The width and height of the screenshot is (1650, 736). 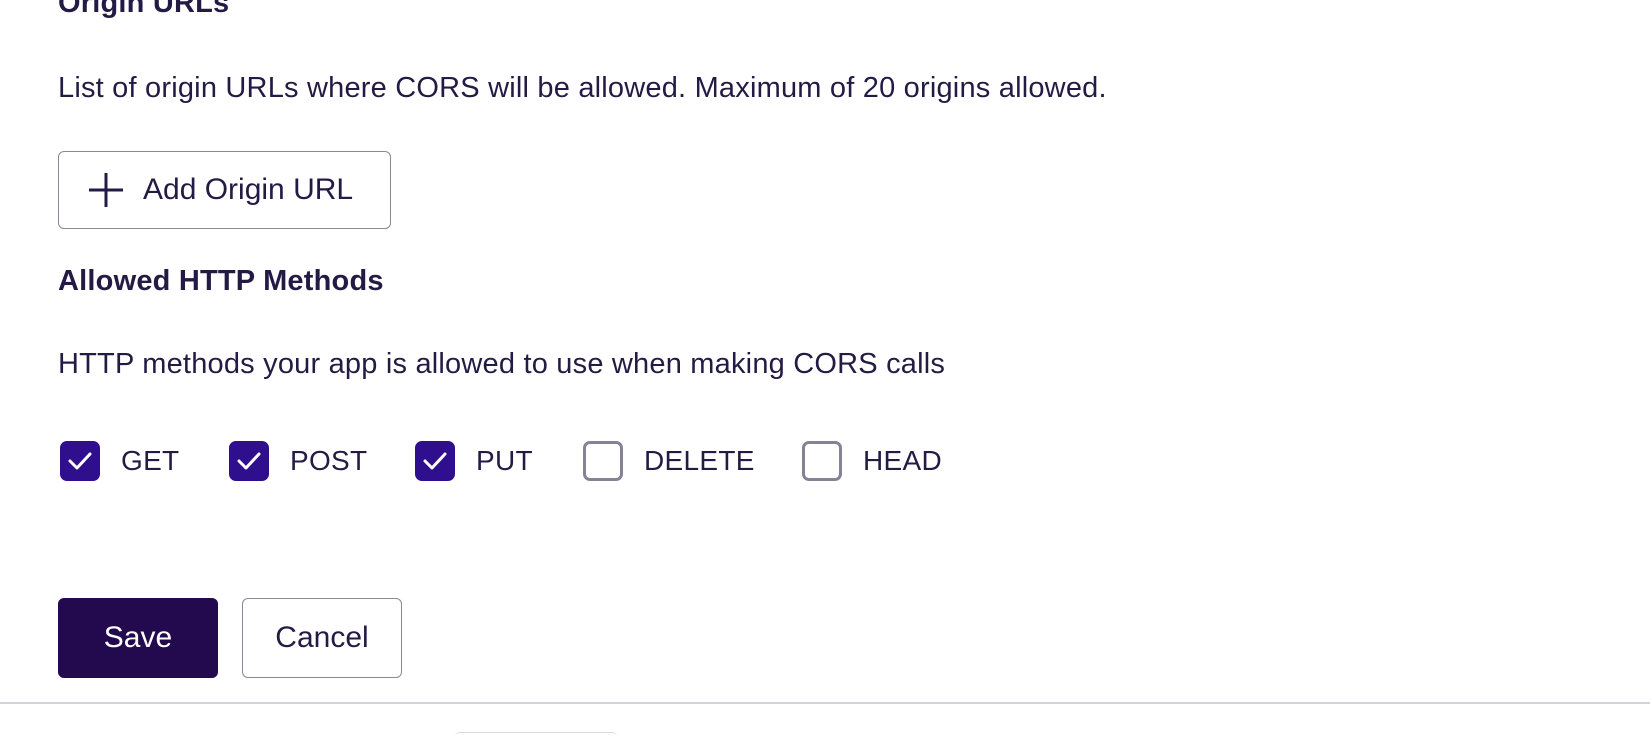 What do you see at coordinates (106, 190) in the screenshot?
I see `plus-icon` at bounding box center [106, 190].